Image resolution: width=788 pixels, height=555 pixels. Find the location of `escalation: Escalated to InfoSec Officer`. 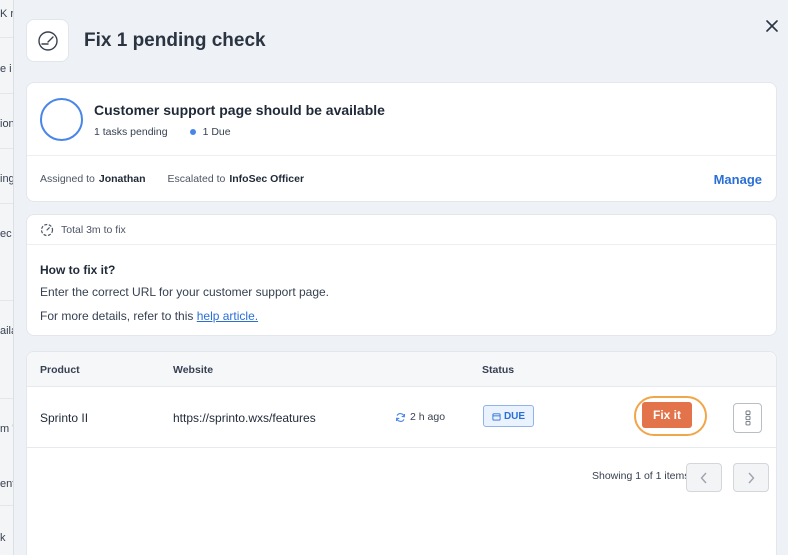

escalation: Escalated to InfoSec Officer is located at coordinates (236, 179).